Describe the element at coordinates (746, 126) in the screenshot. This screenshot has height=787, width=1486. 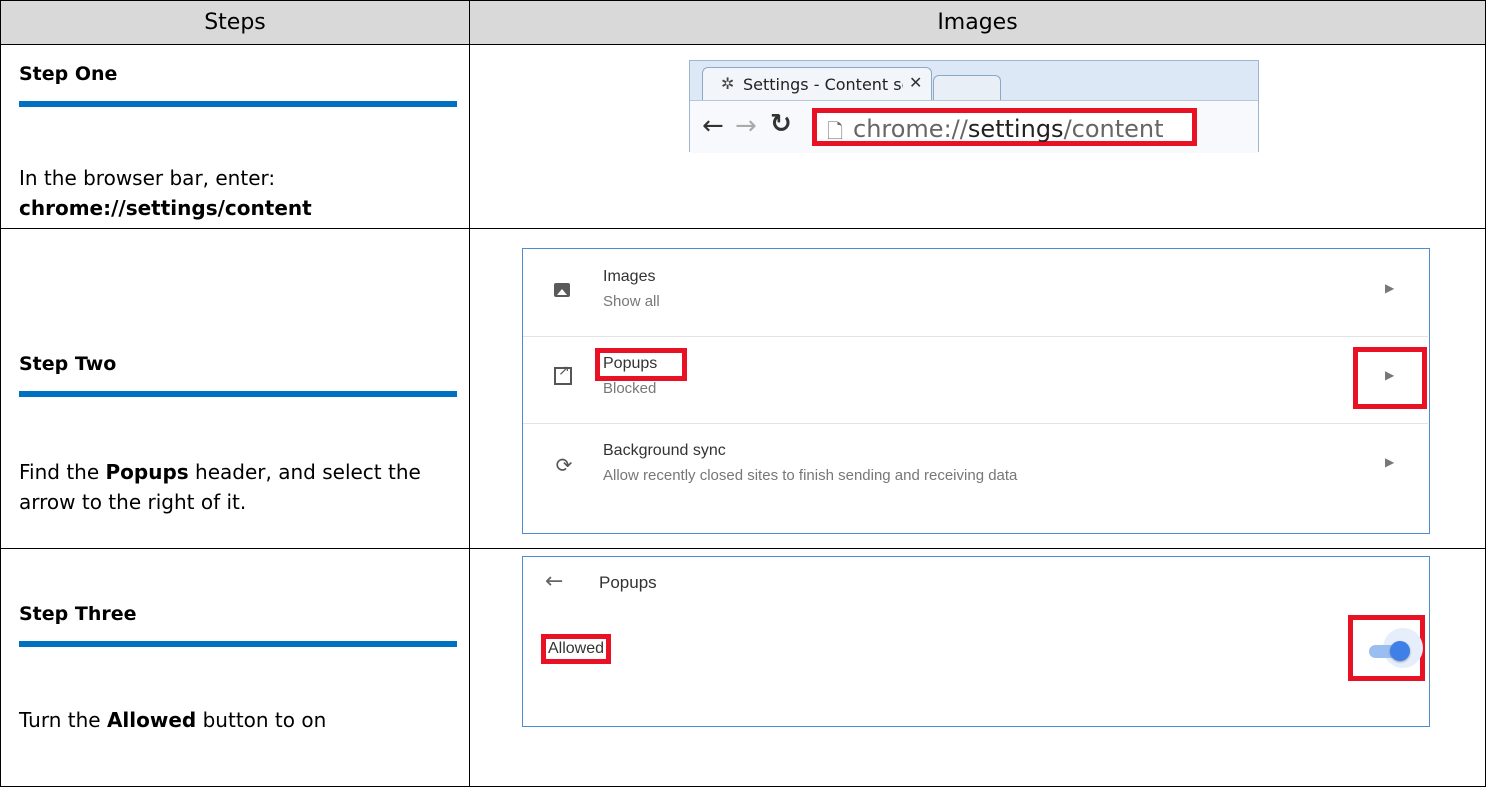
I see `forward-arrow-icon: →` at that location.